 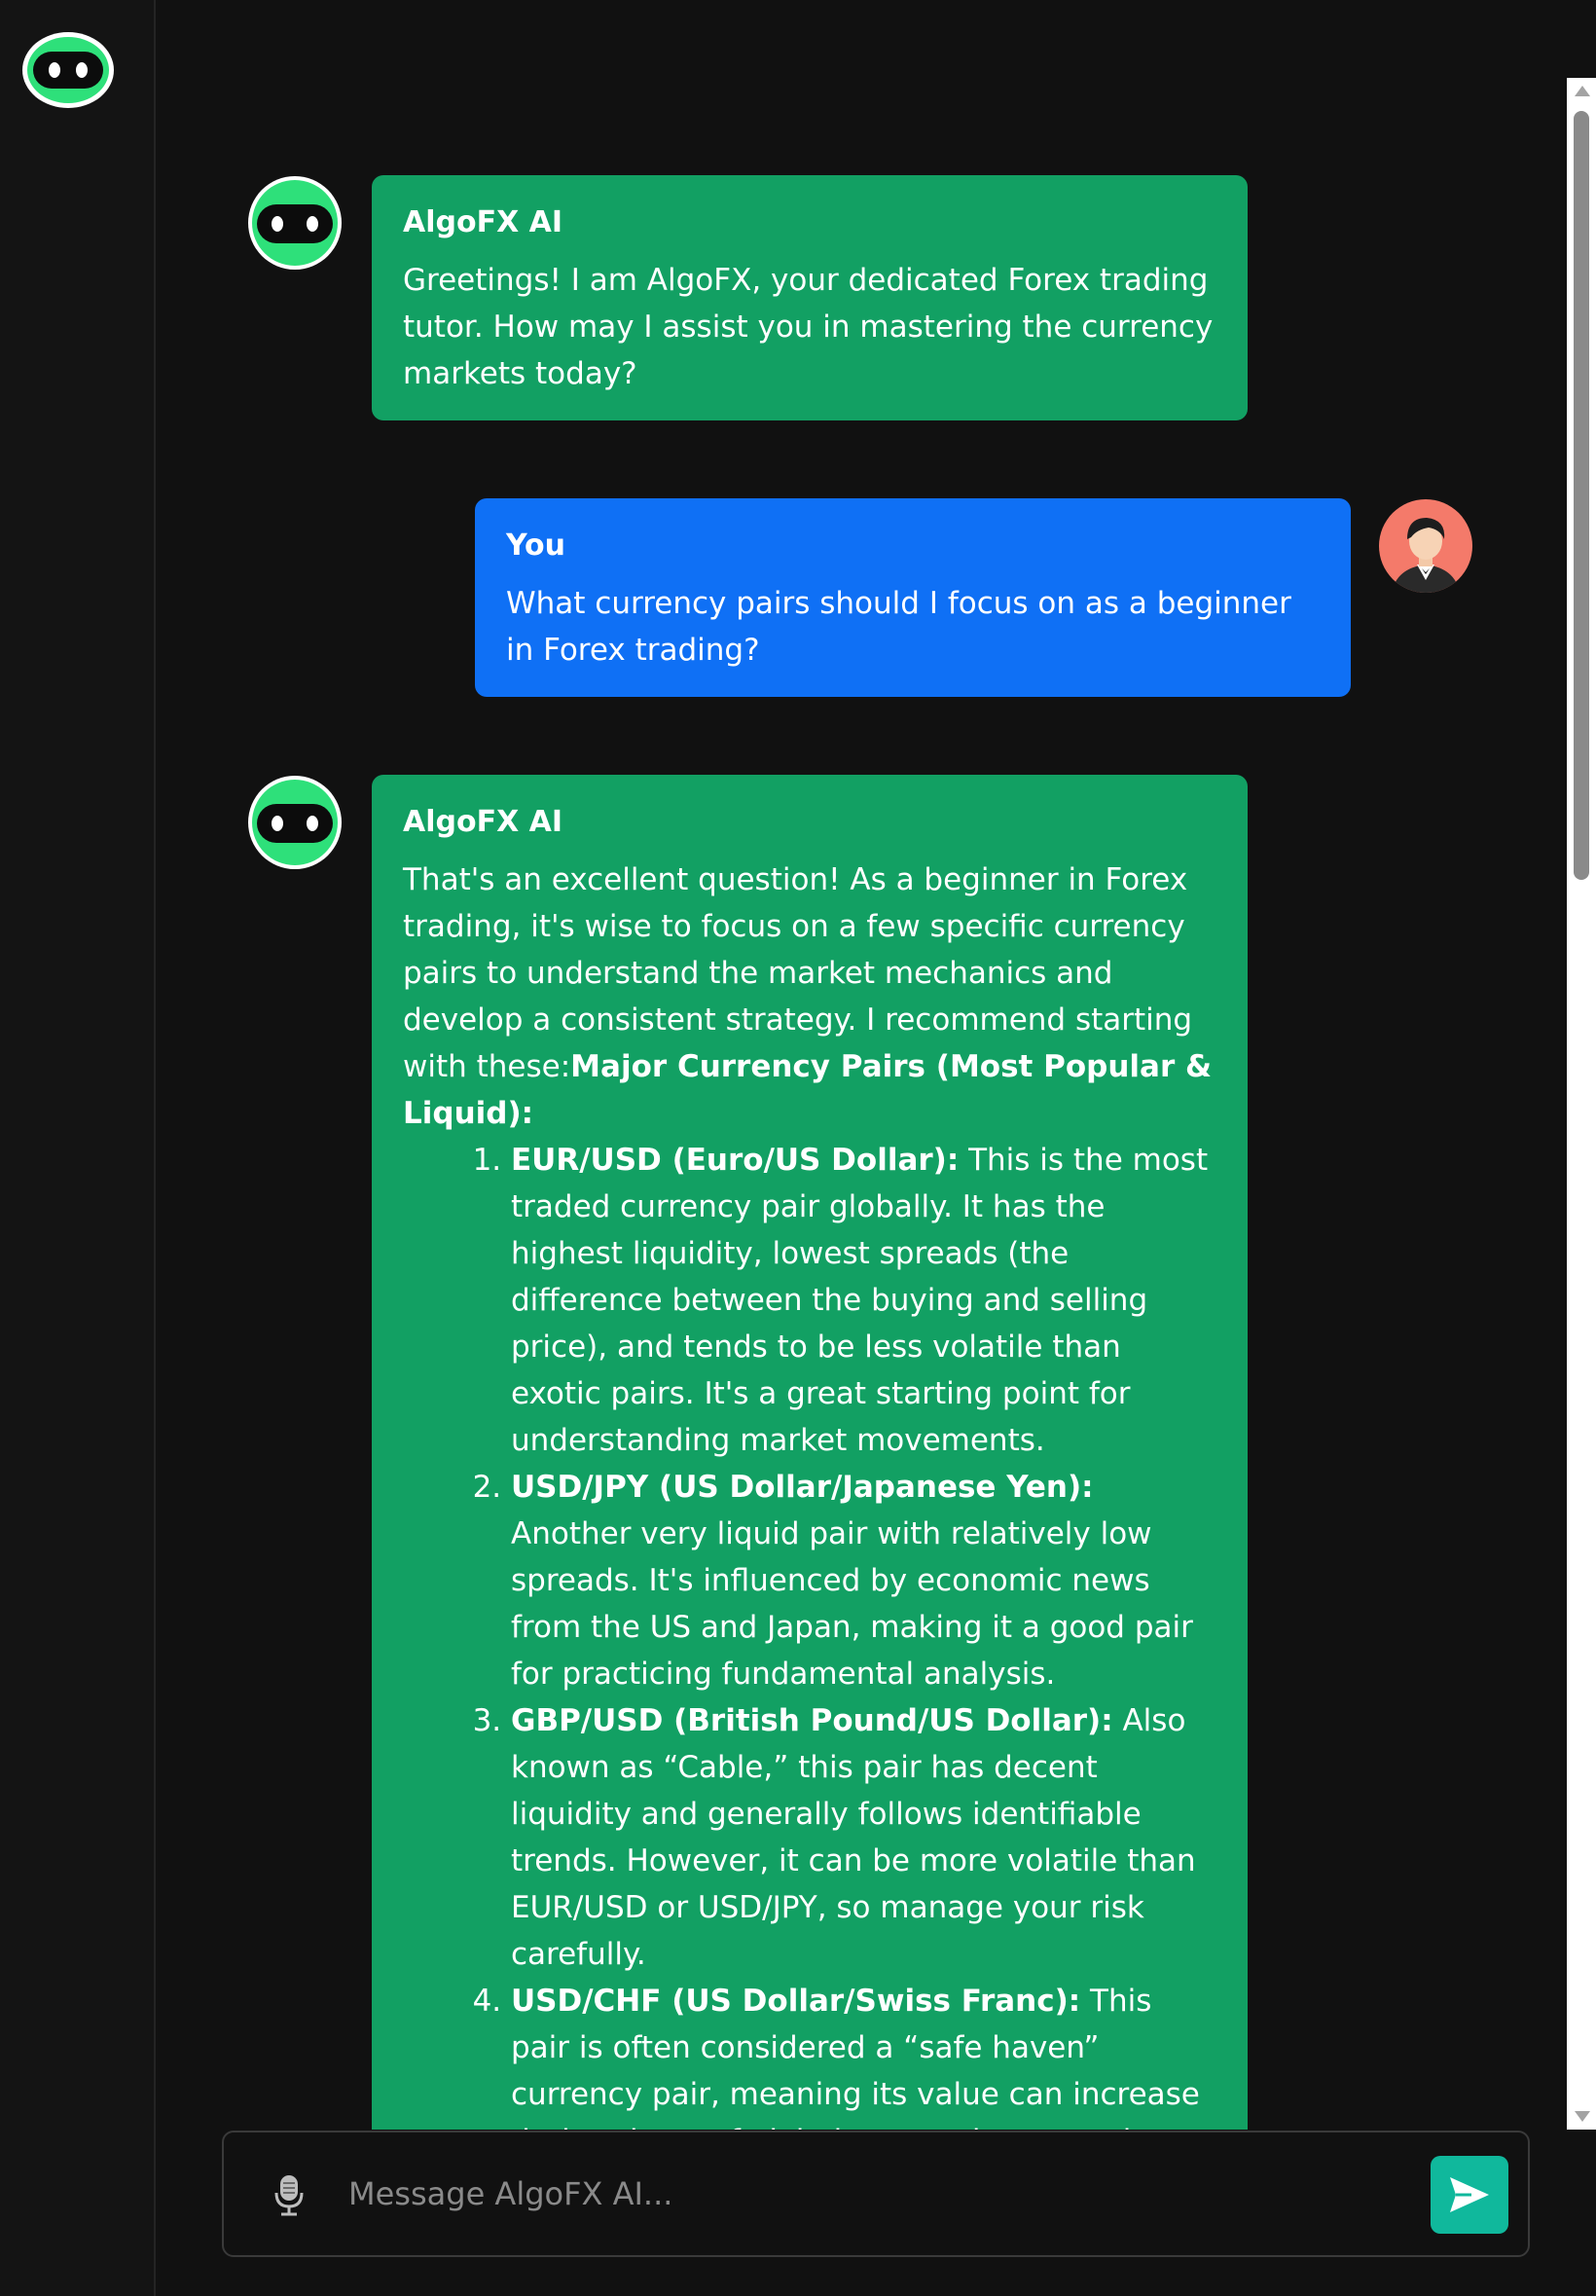 I want to click on user-avatar-icon, so click(x=1426, y=546).